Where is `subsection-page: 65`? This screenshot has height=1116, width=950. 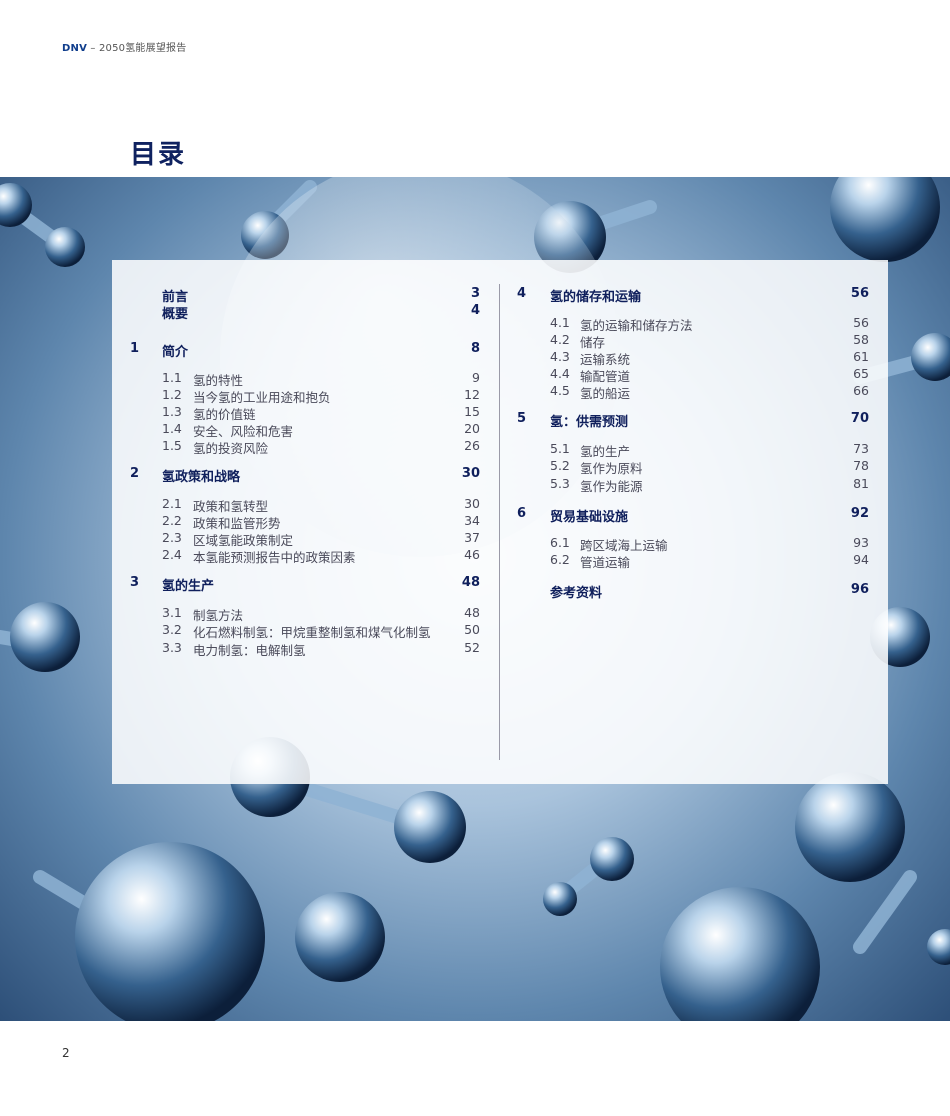
subsection-page: 65 is located at coordinates (861, 373).